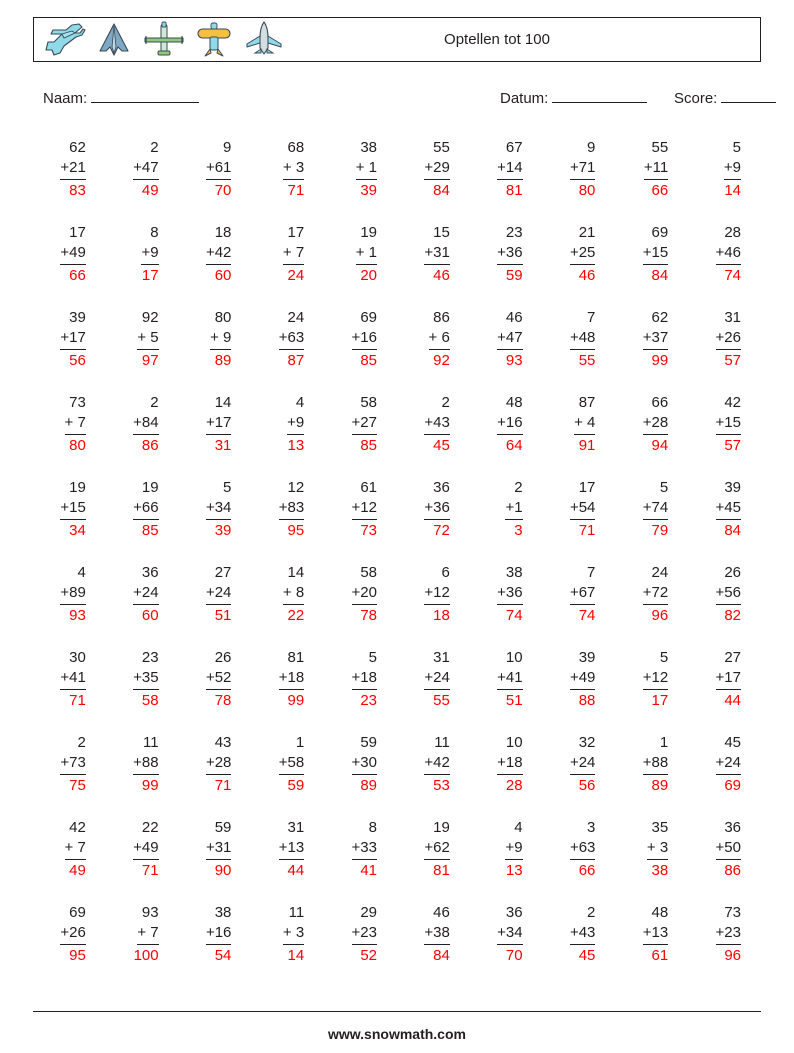  What do you see at coordinates (223, 870) in the screenshot?
I see `answer-value: 90` at bounding box center [223, 870].